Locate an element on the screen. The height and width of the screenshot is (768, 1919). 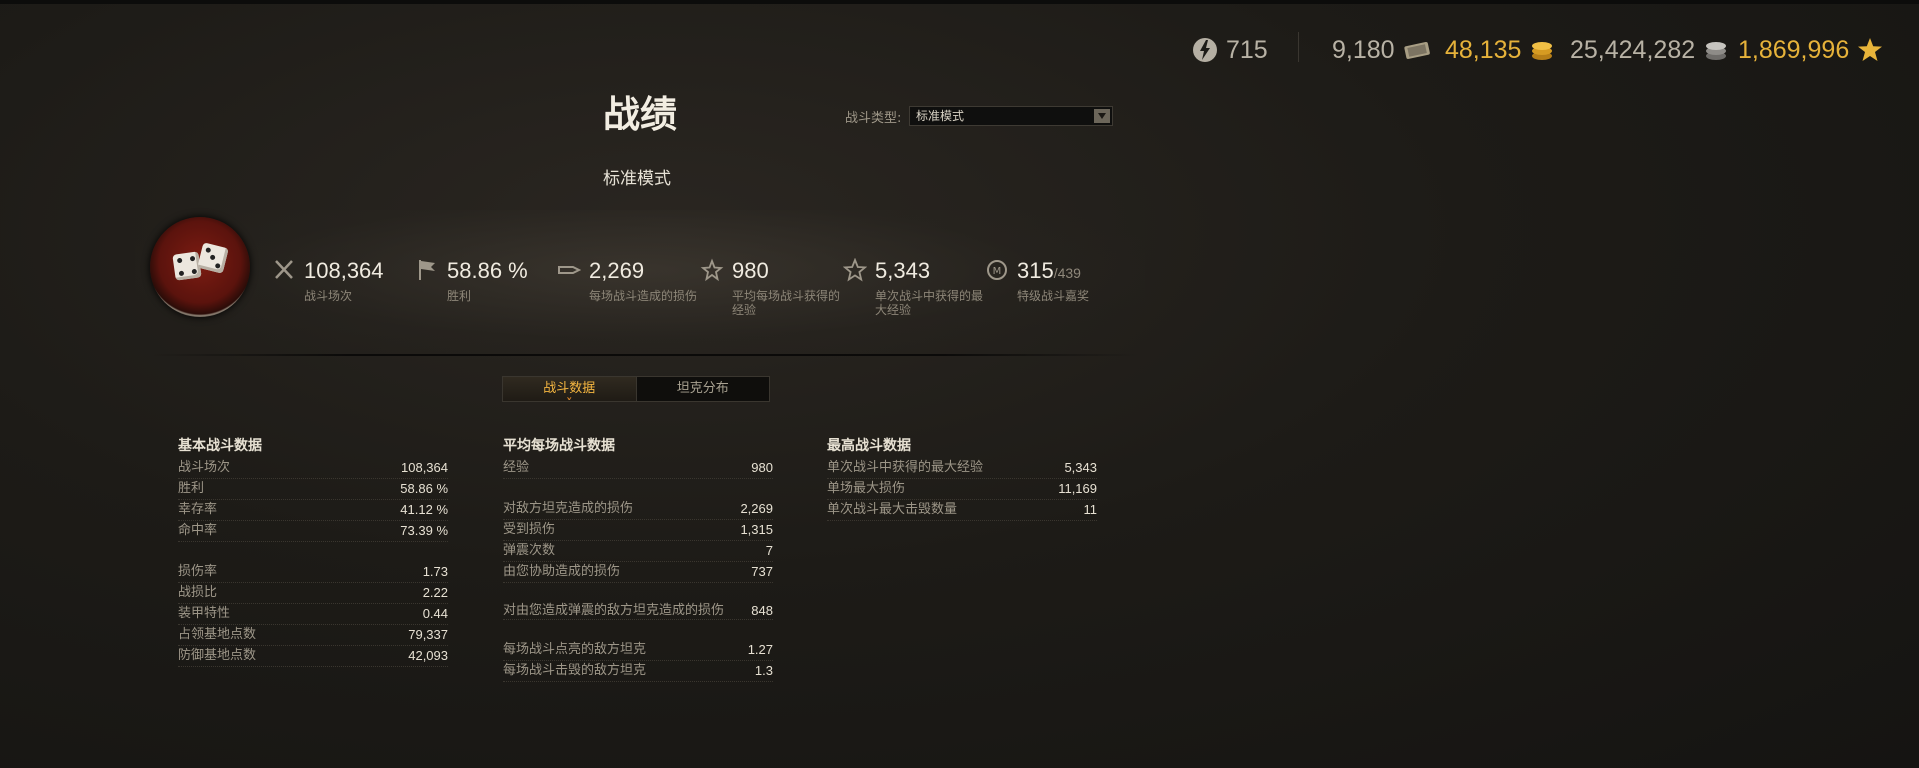
table-row: 防御基地点数 42,093 is located at coordinates (313, 656).